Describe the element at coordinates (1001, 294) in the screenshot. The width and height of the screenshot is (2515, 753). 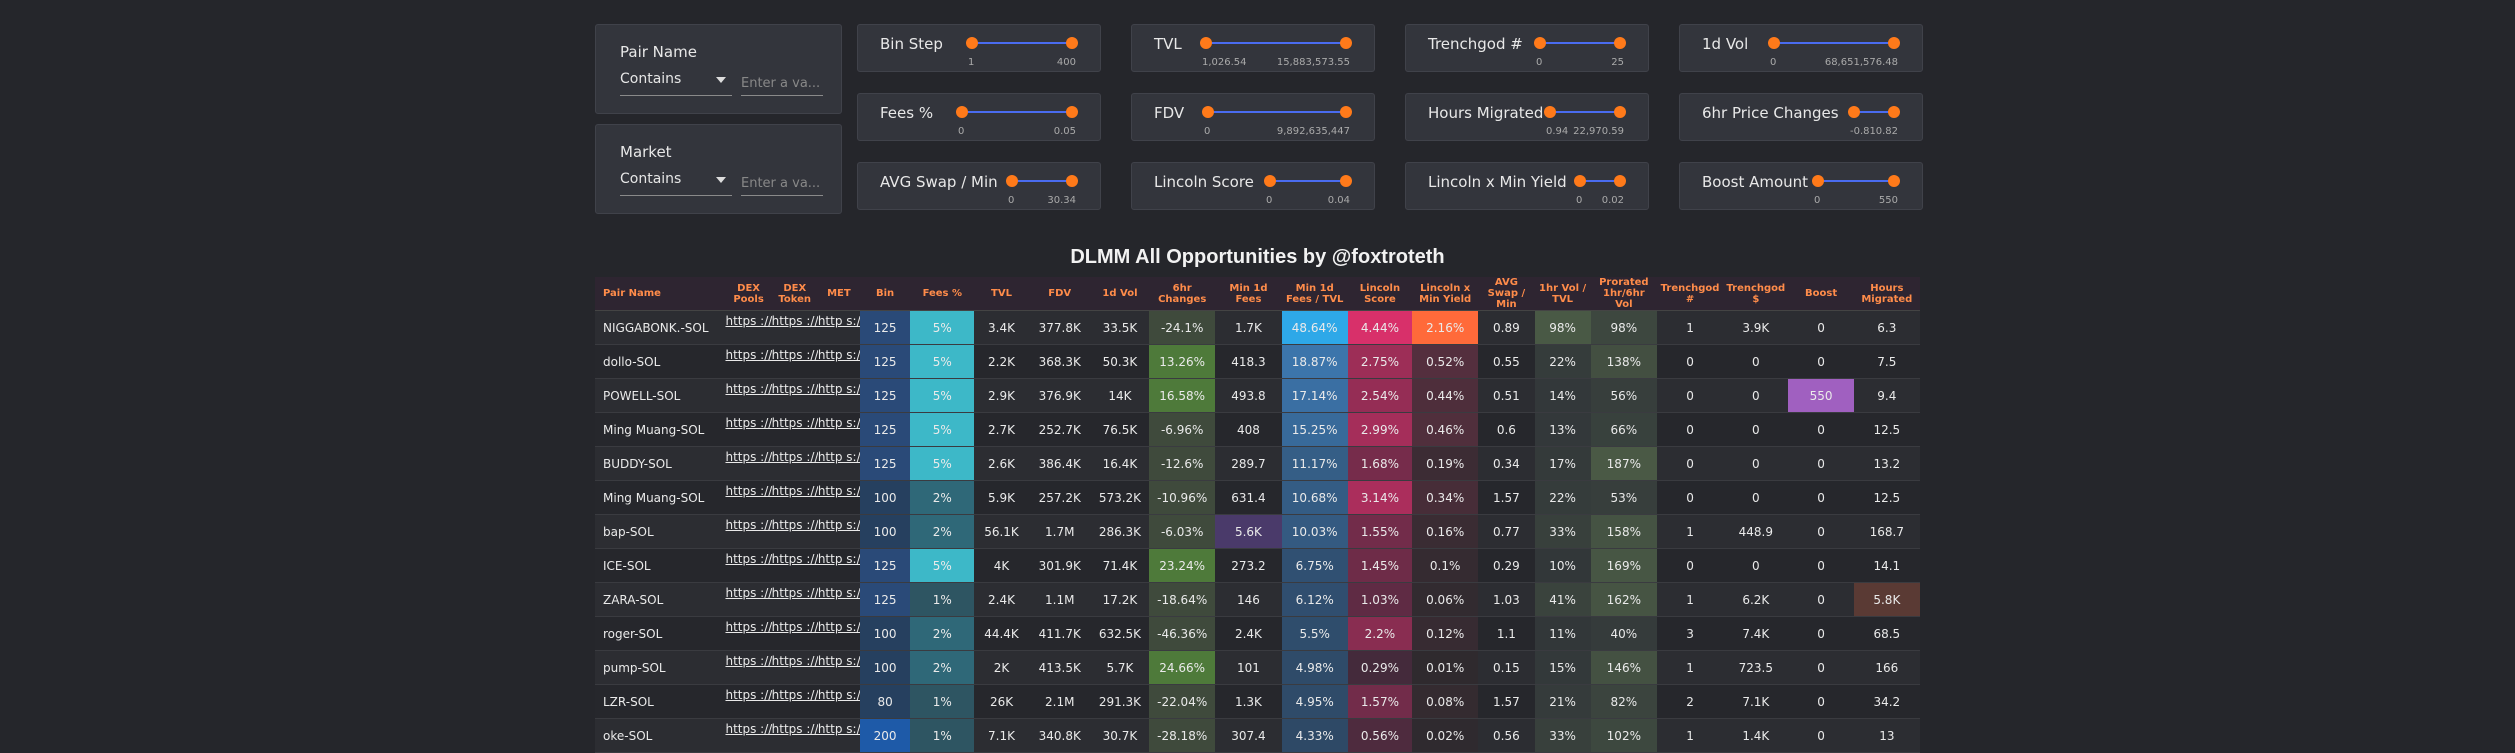
I see `column-header: TVL` at that location.